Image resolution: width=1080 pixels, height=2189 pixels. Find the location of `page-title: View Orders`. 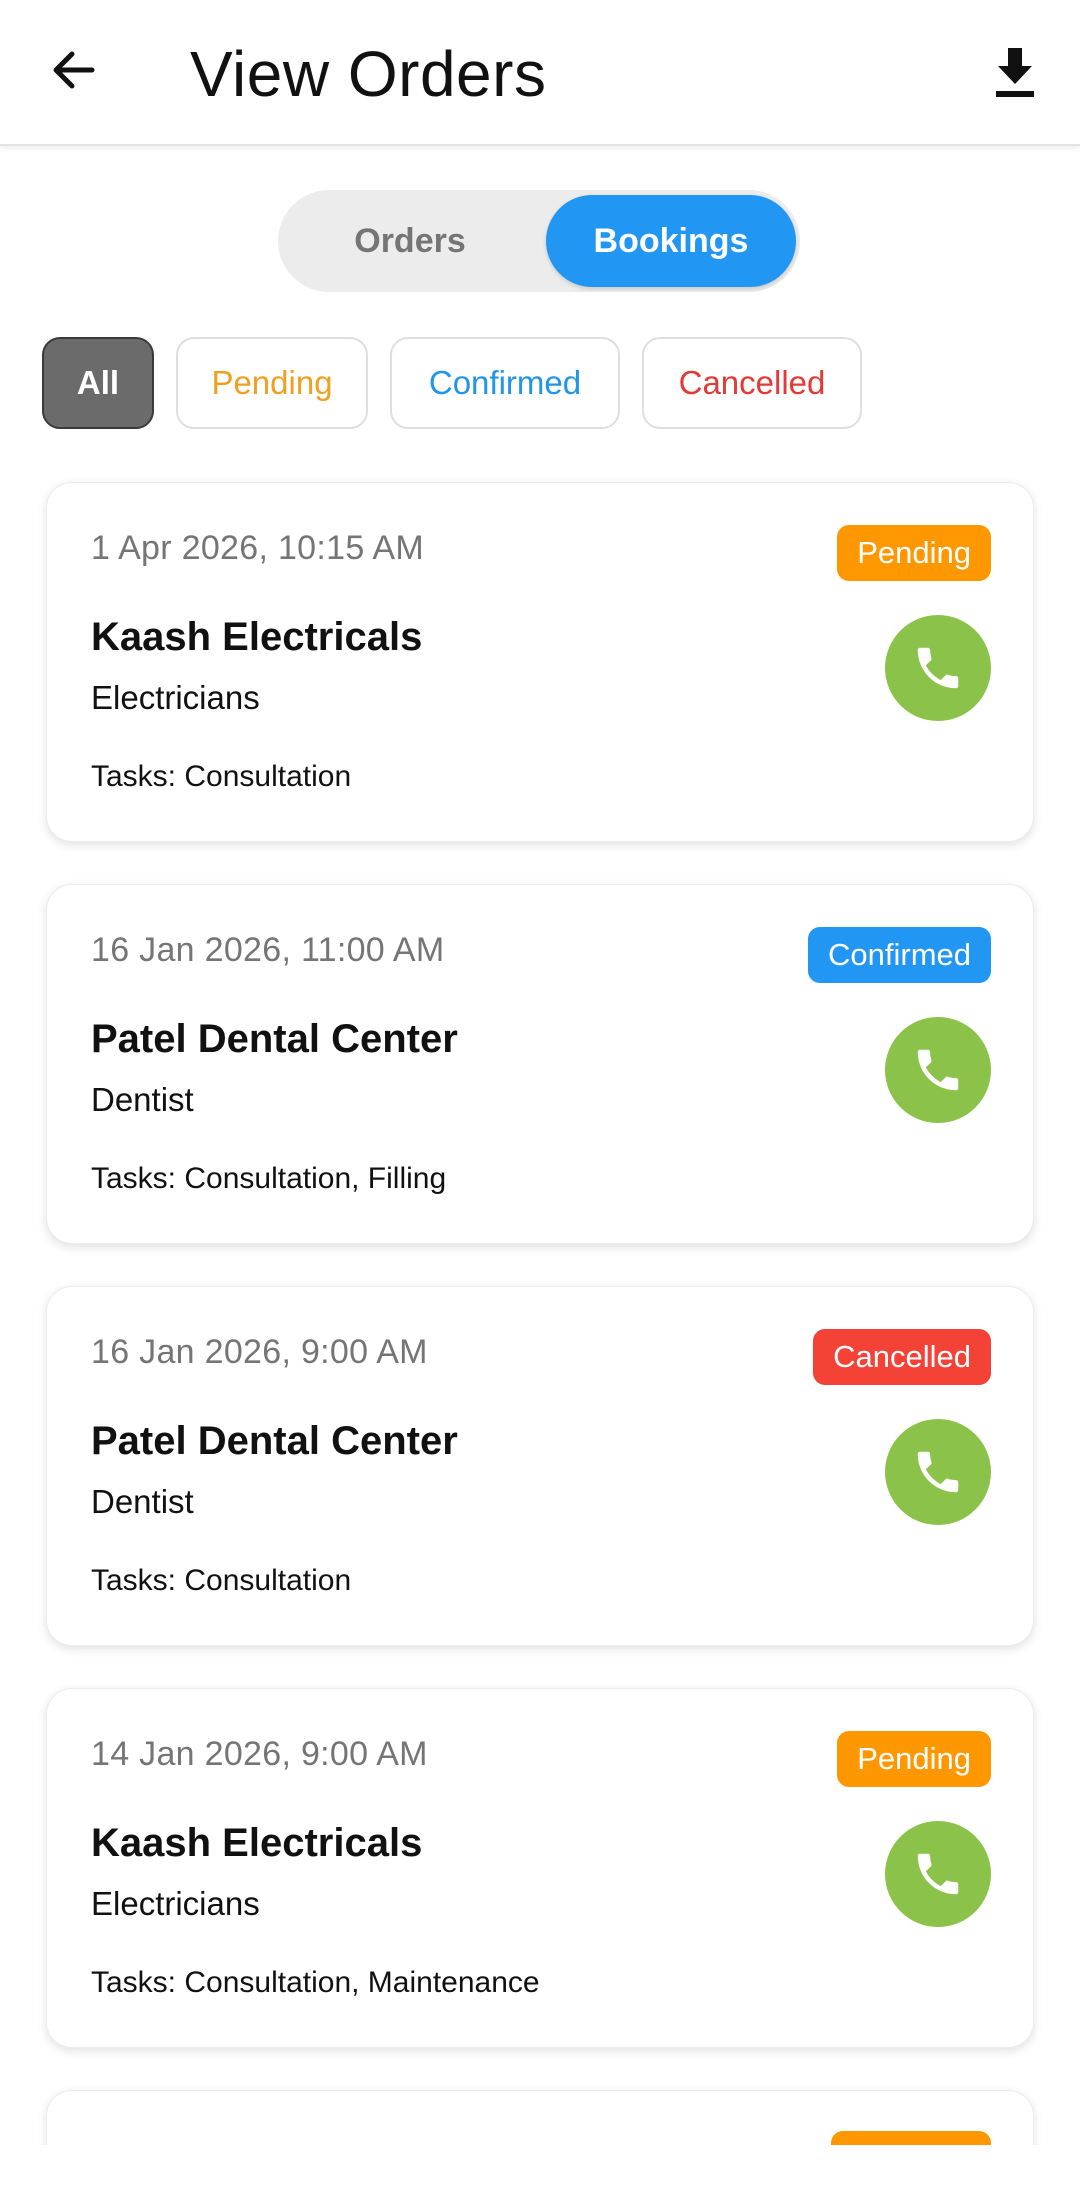

page-title: View Orders is located at coordinates (368, 74).